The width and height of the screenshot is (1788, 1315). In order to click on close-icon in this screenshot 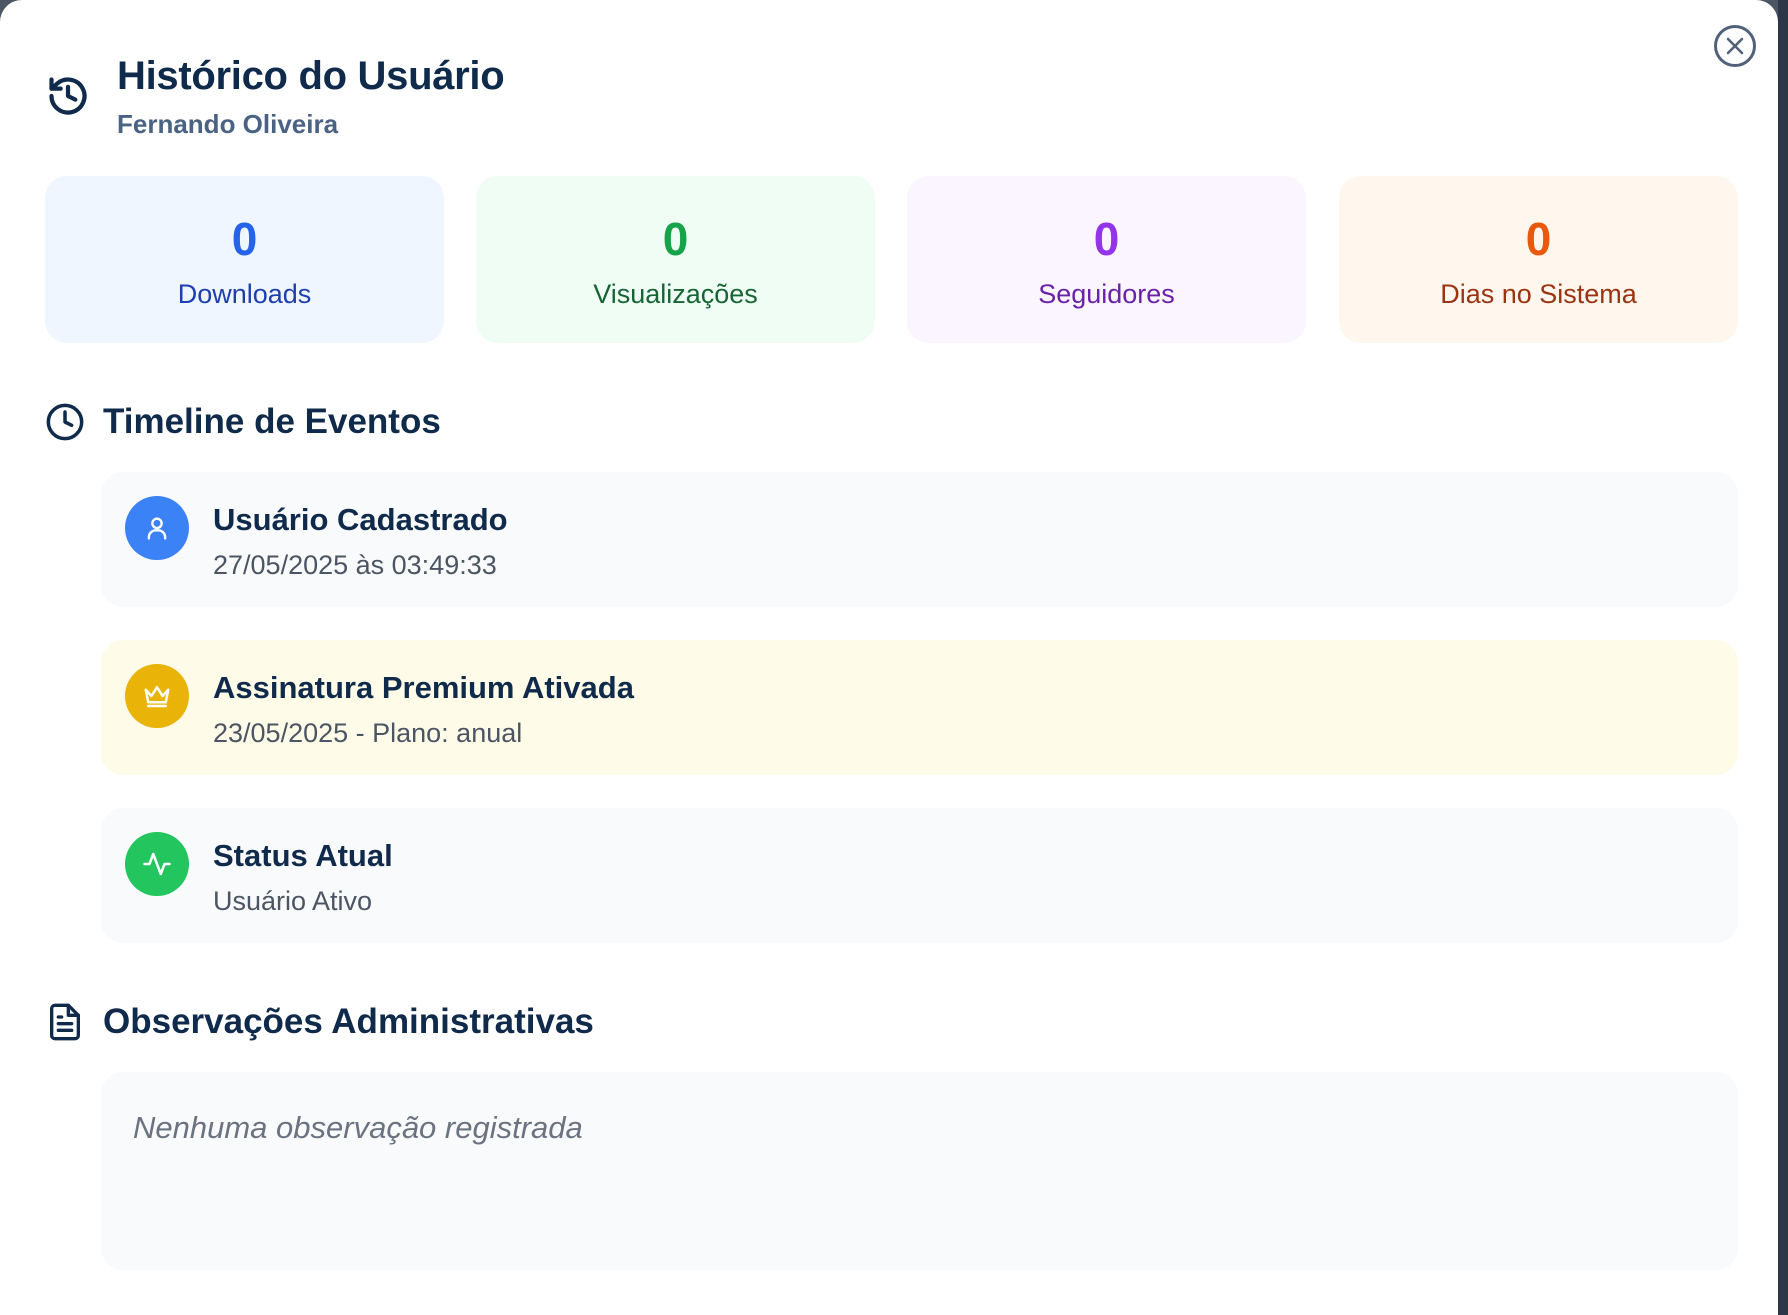, I will do `click(1735, 46)`.